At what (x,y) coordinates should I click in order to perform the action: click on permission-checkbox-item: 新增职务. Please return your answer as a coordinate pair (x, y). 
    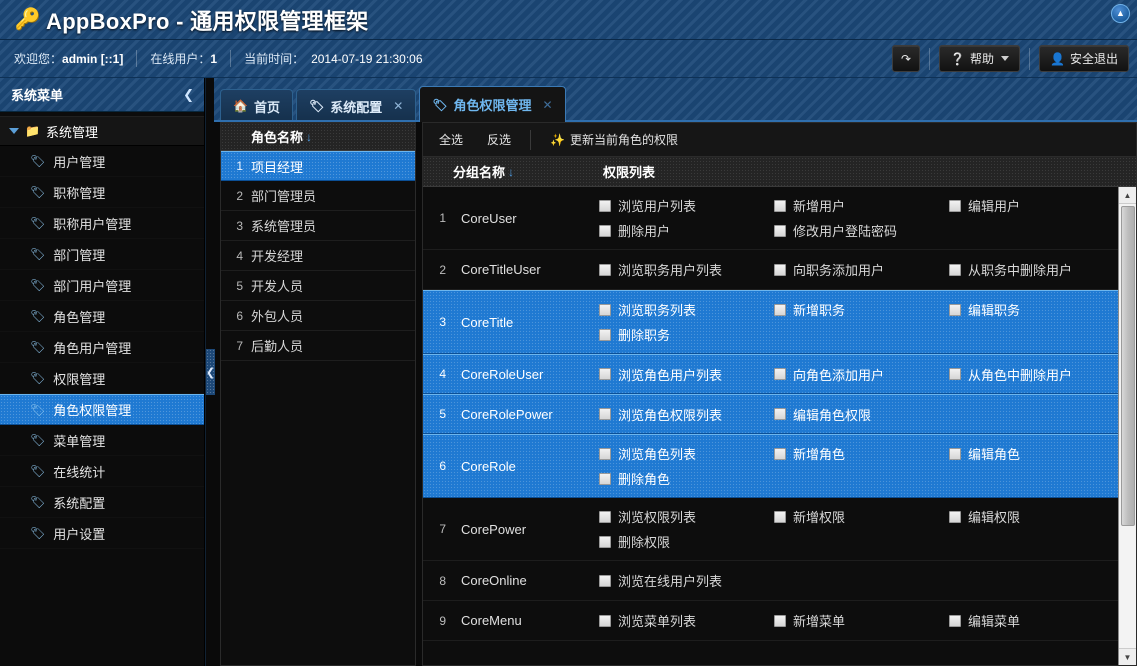
    Looking at the image, I should click on (855, 309).